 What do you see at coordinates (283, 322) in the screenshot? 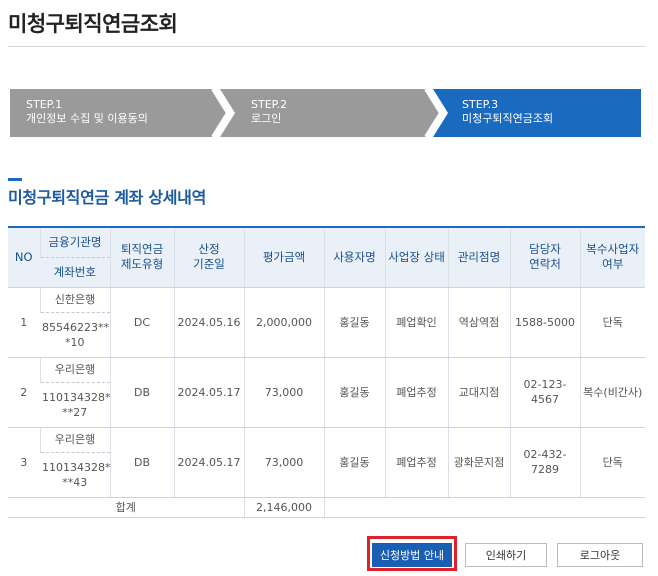
I see `row-value: 2,000,000` at bounding box center [283, 322].